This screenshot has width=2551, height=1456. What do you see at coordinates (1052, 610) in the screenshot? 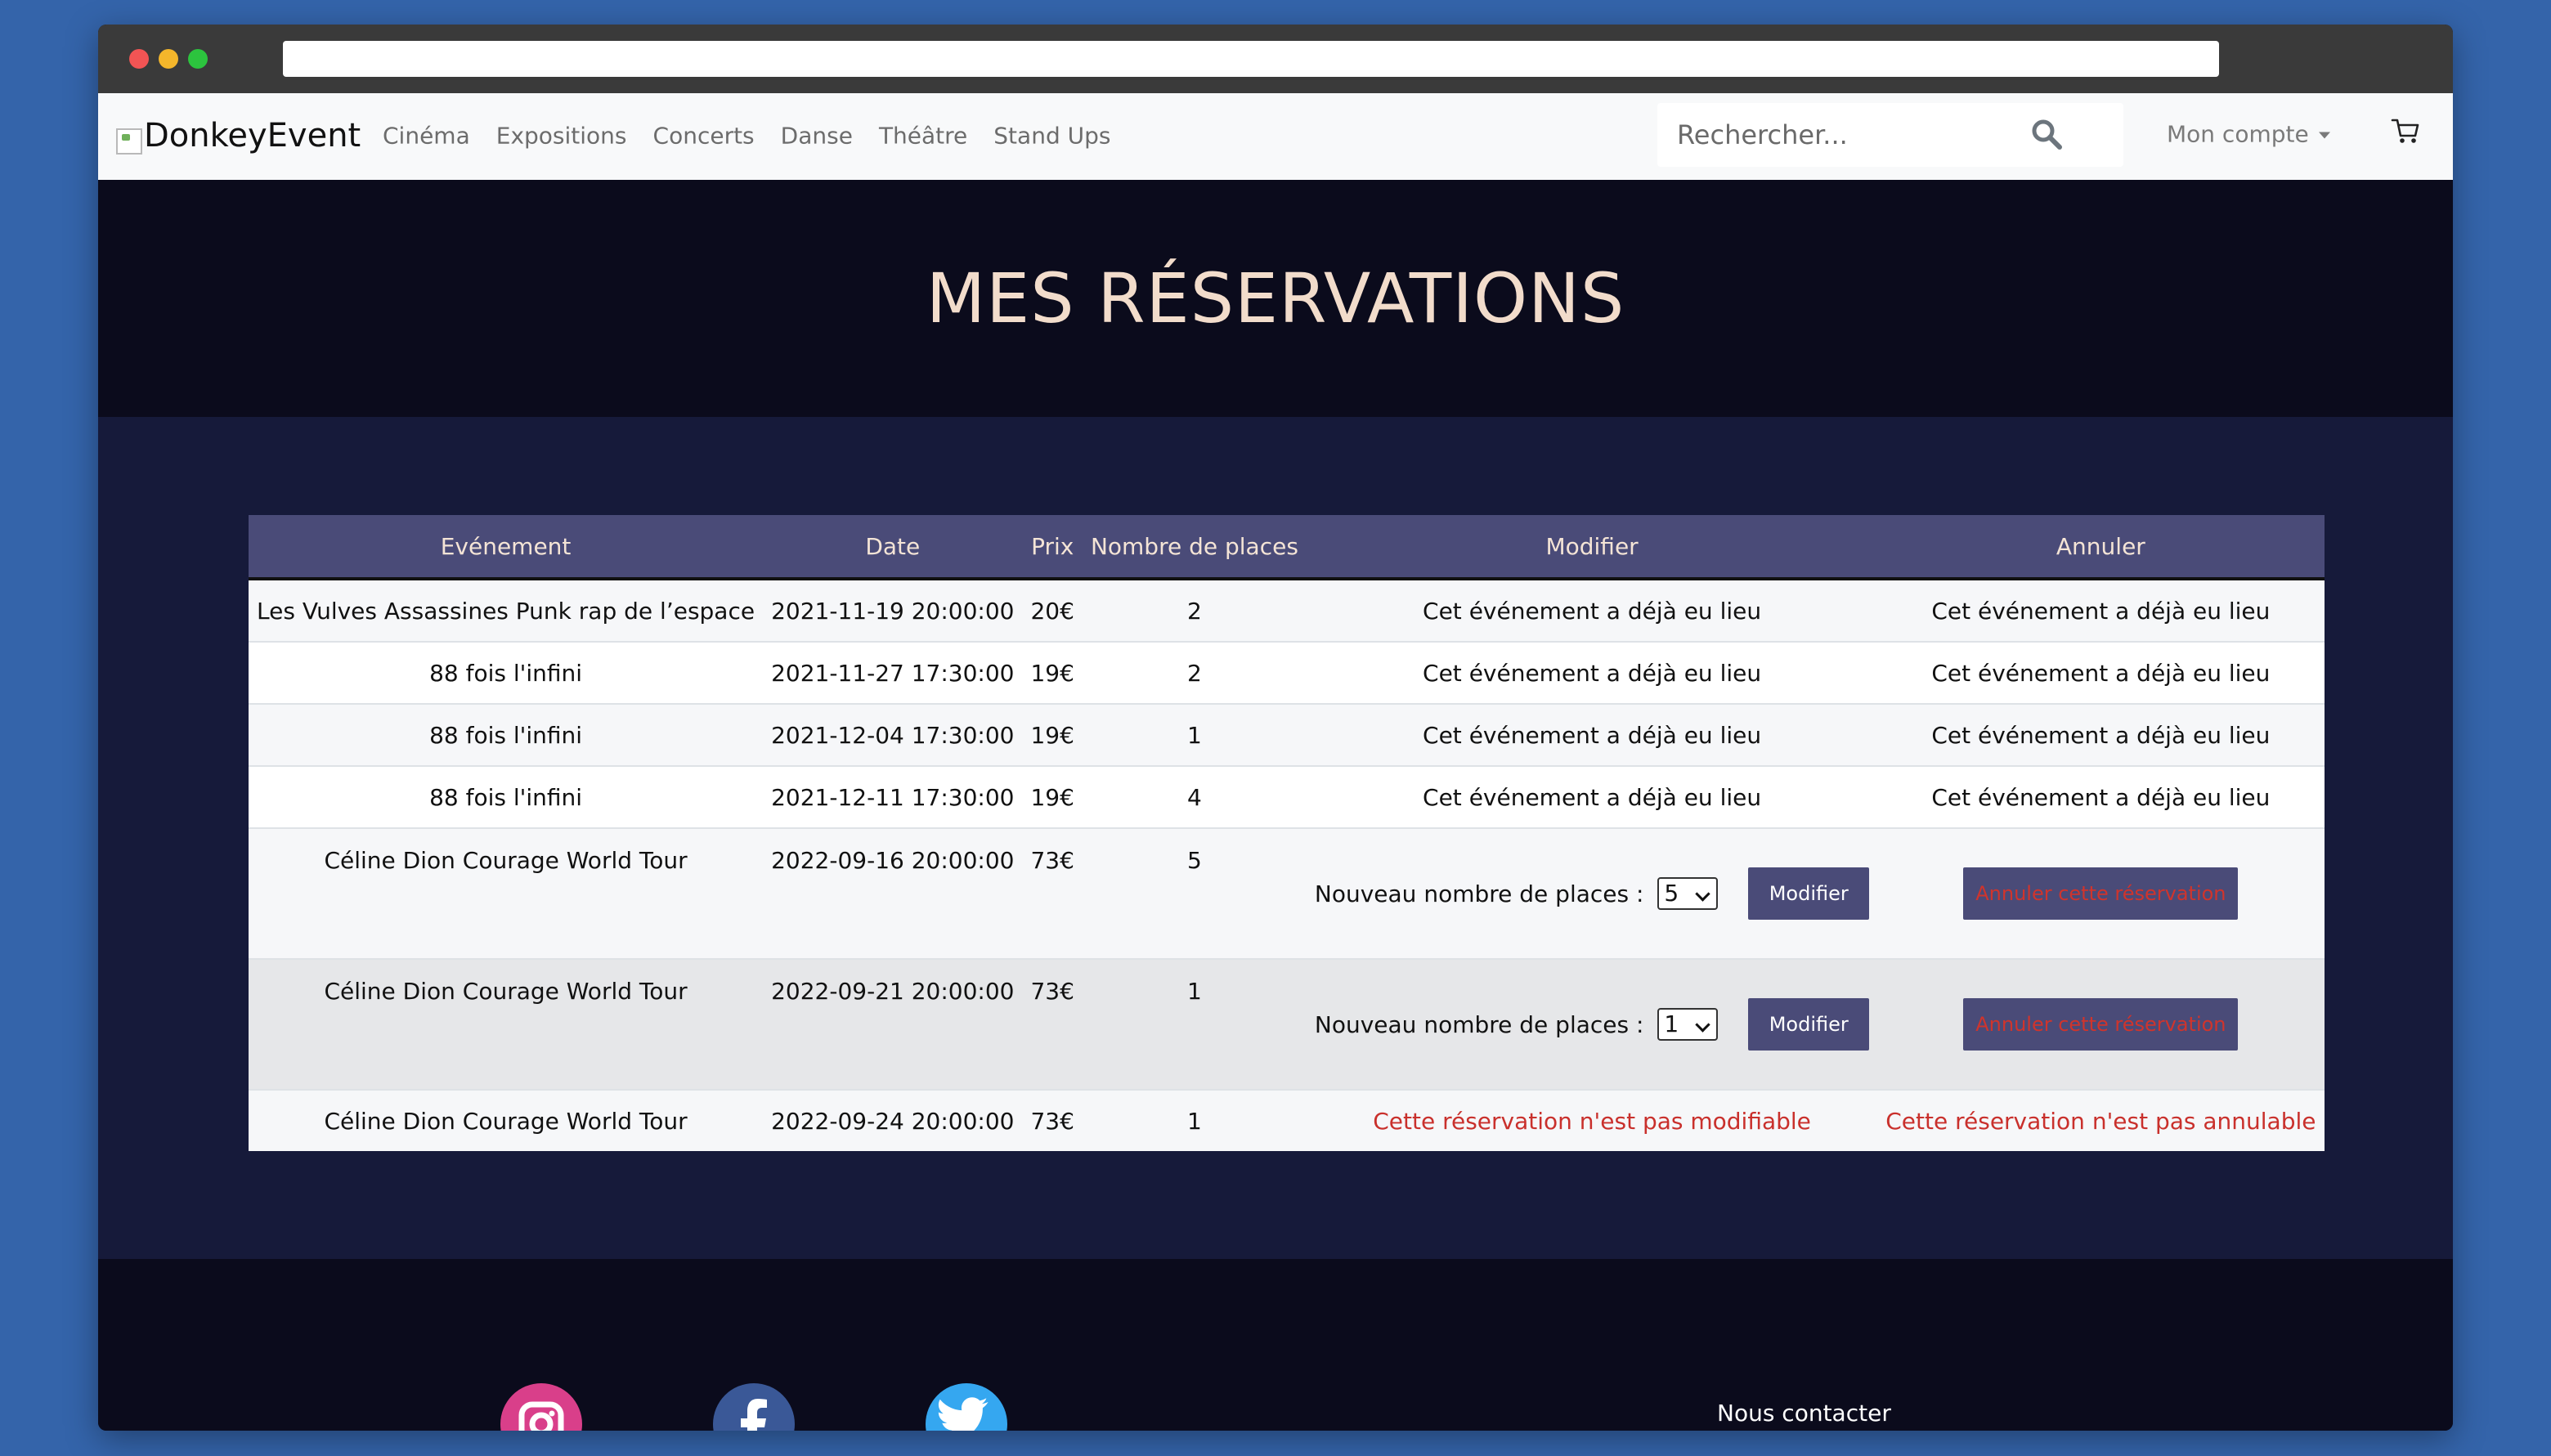
I see `cell-price: 20€` at bounding box center [1052, 610].